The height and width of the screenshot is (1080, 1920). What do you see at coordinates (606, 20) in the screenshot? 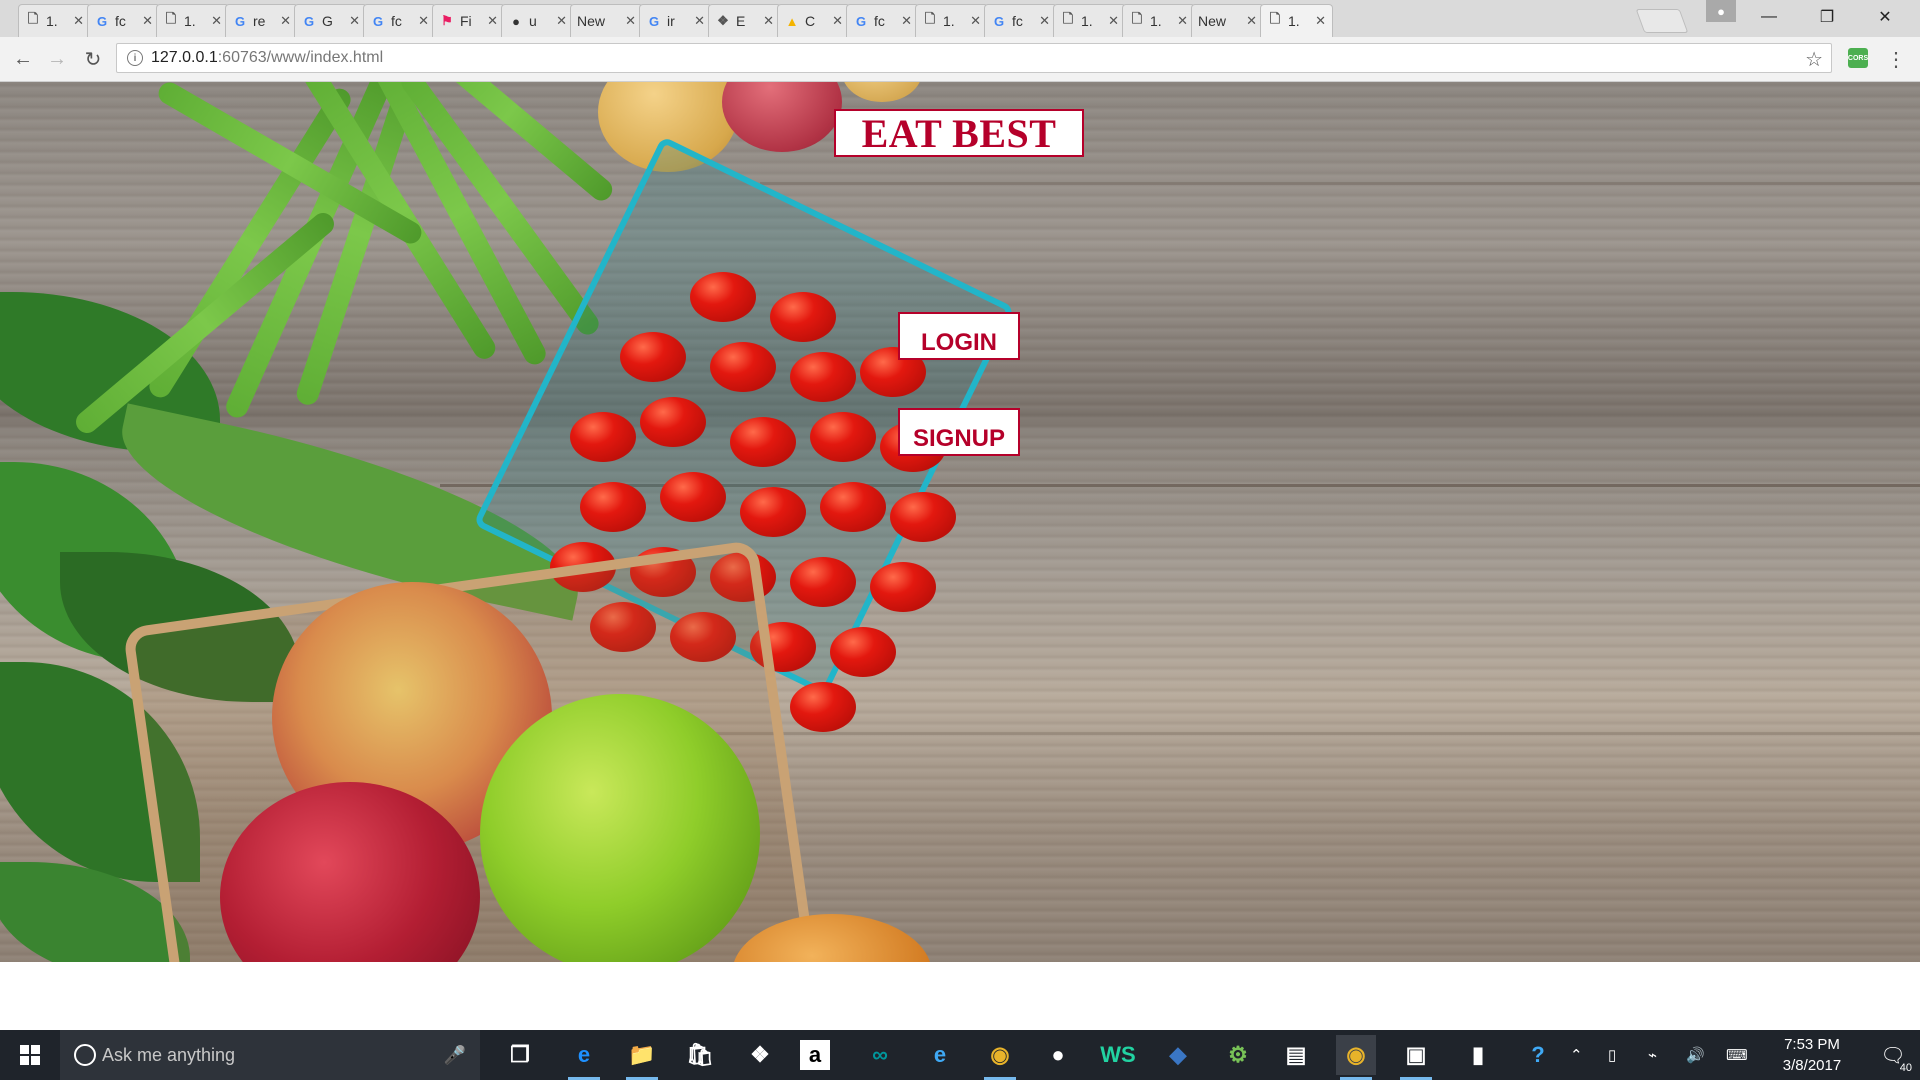
I see `tab-9: New ✕` at bounding box center [606, 20].